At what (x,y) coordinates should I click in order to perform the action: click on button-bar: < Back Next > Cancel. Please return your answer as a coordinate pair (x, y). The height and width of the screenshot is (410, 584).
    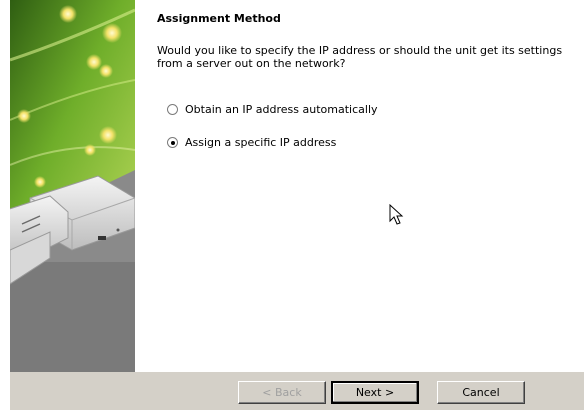
    Looking at the image, I should click on (297, 391).